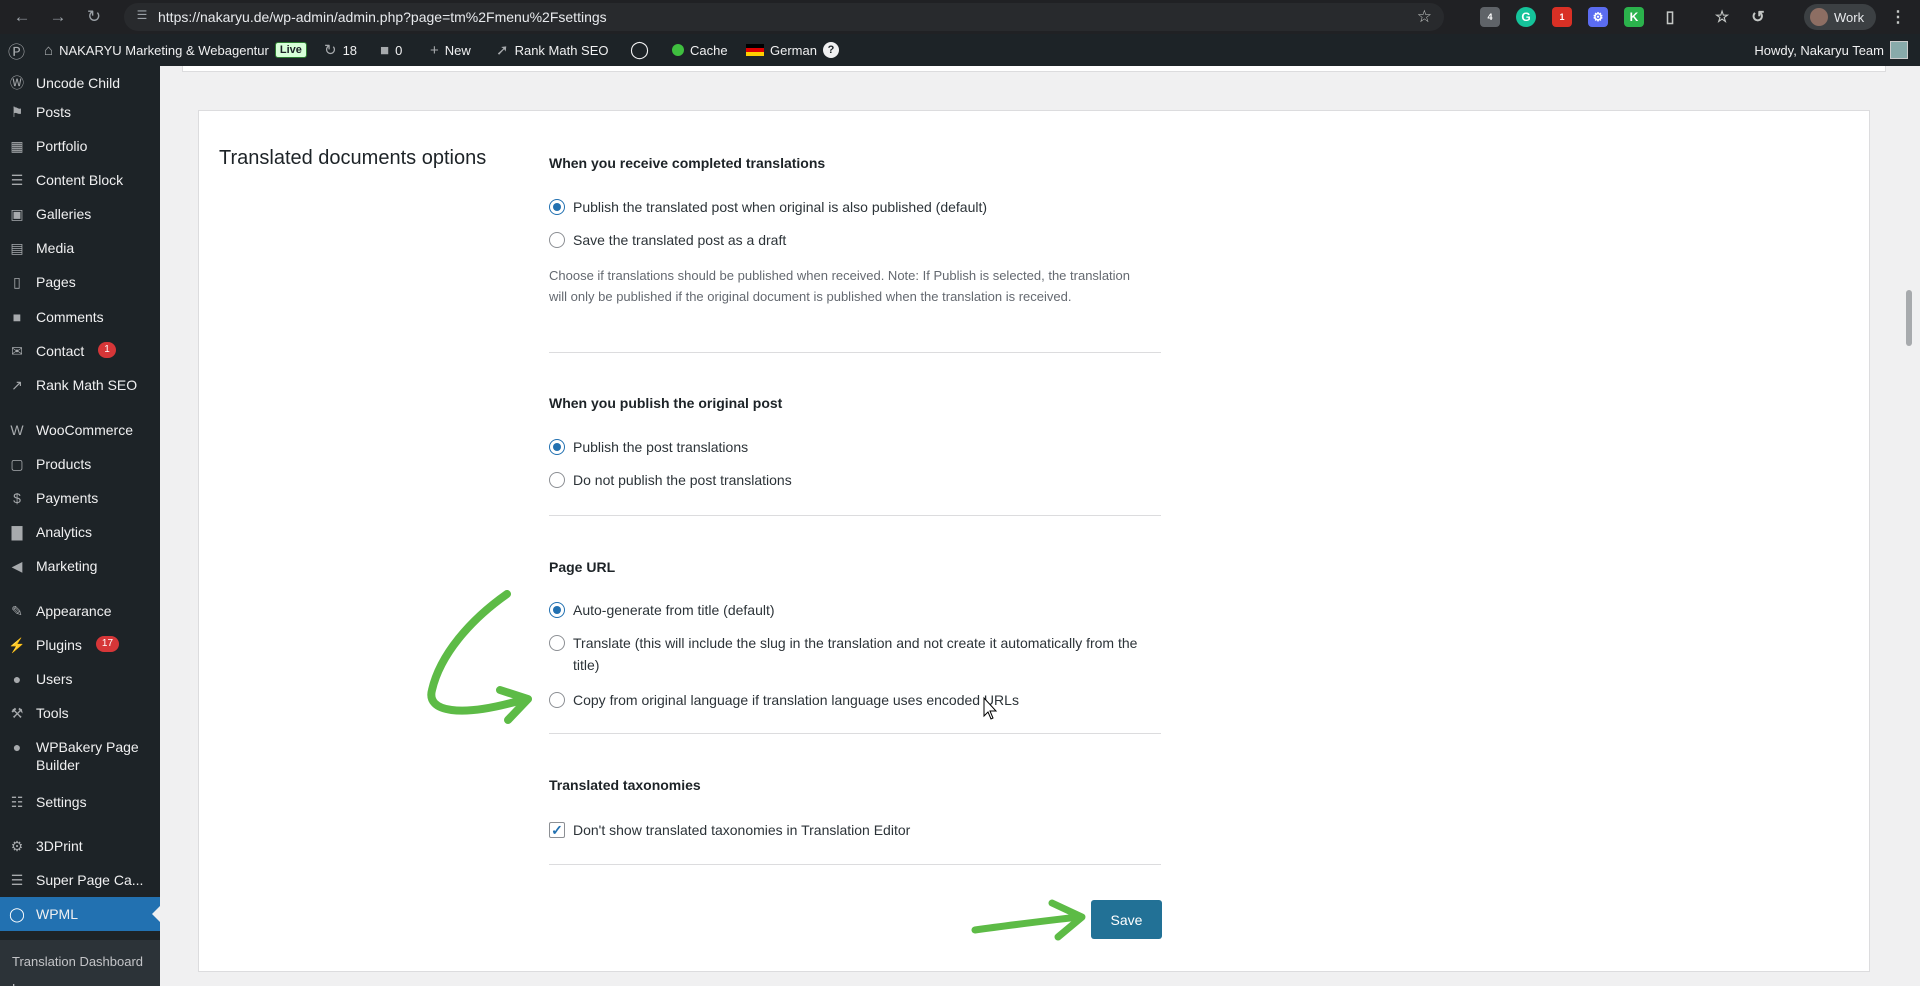 The image size is (1920, 986). What do you see at coordinates (756, 765) in the screenshot?
I see `annotation-overlay` at bounding box center [756, 765].